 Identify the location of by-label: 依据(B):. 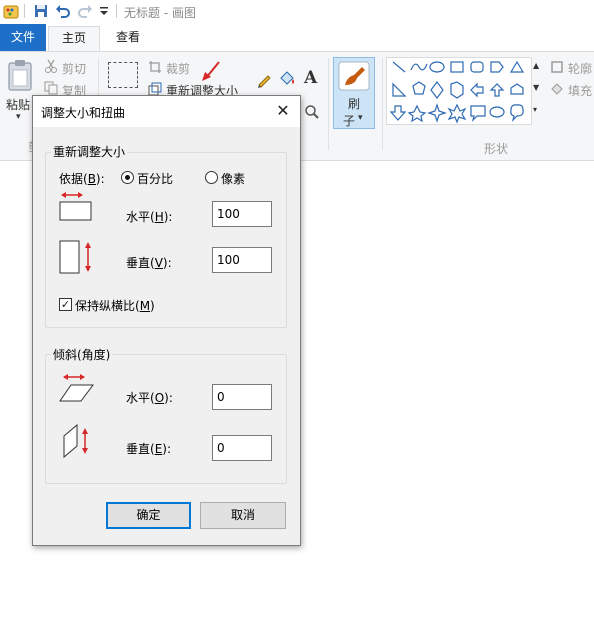
(82, 179).